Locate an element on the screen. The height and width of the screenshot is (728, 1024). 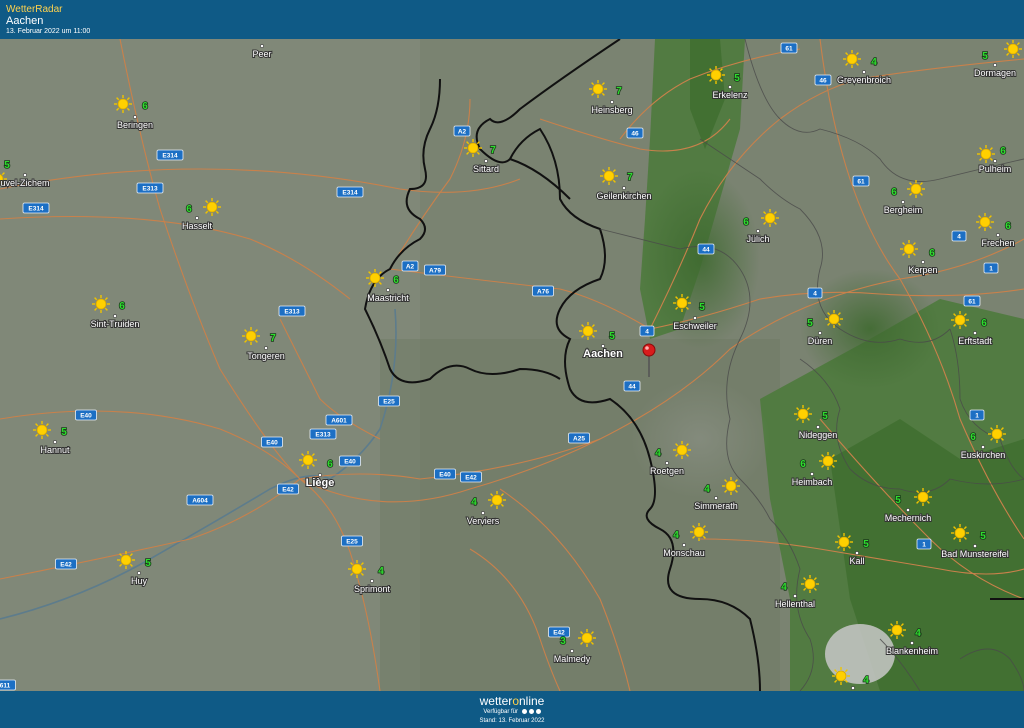
road-shield: 1 is located at coordinates (924, 544).